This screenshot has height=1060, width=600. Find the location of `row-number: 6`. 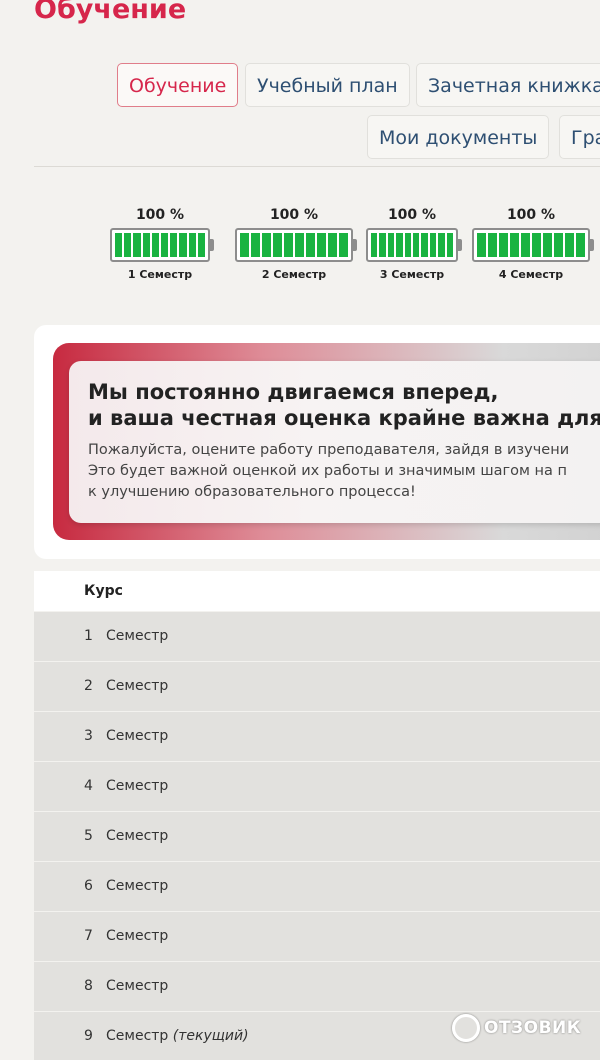

row-number: 6 is located at coordinates (88, 886).